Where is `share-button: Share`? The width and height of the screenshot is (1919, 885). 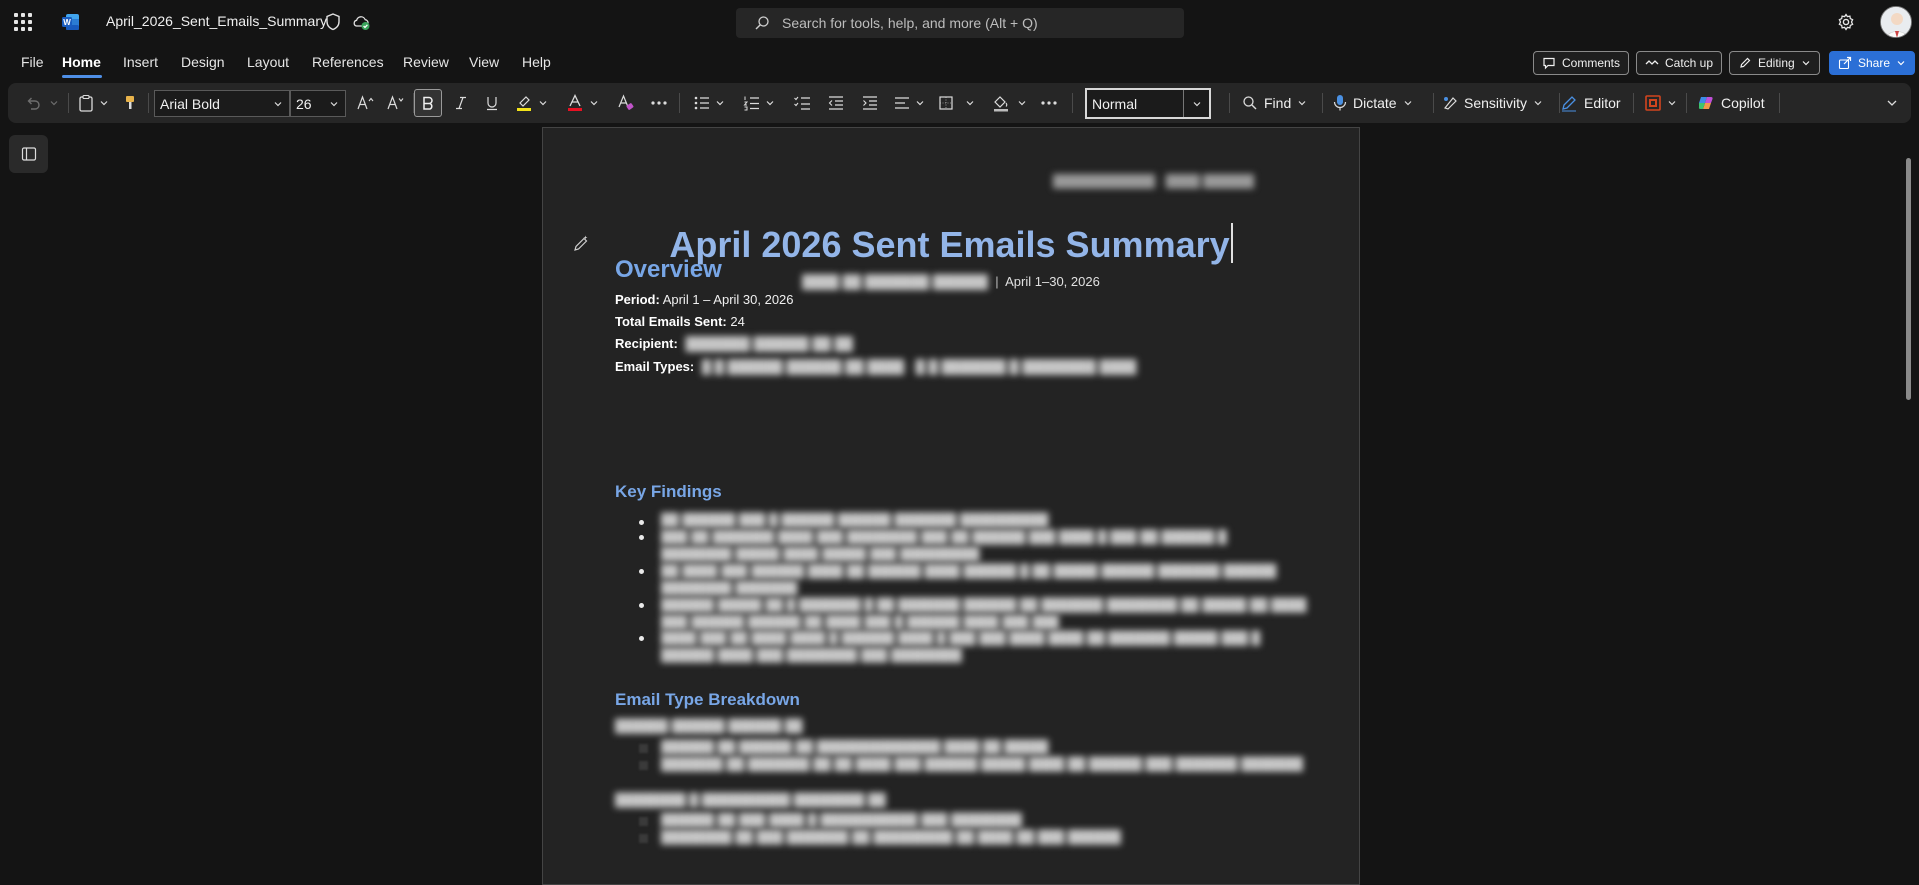 share-button: Share is located at coordinates (1872, 63).